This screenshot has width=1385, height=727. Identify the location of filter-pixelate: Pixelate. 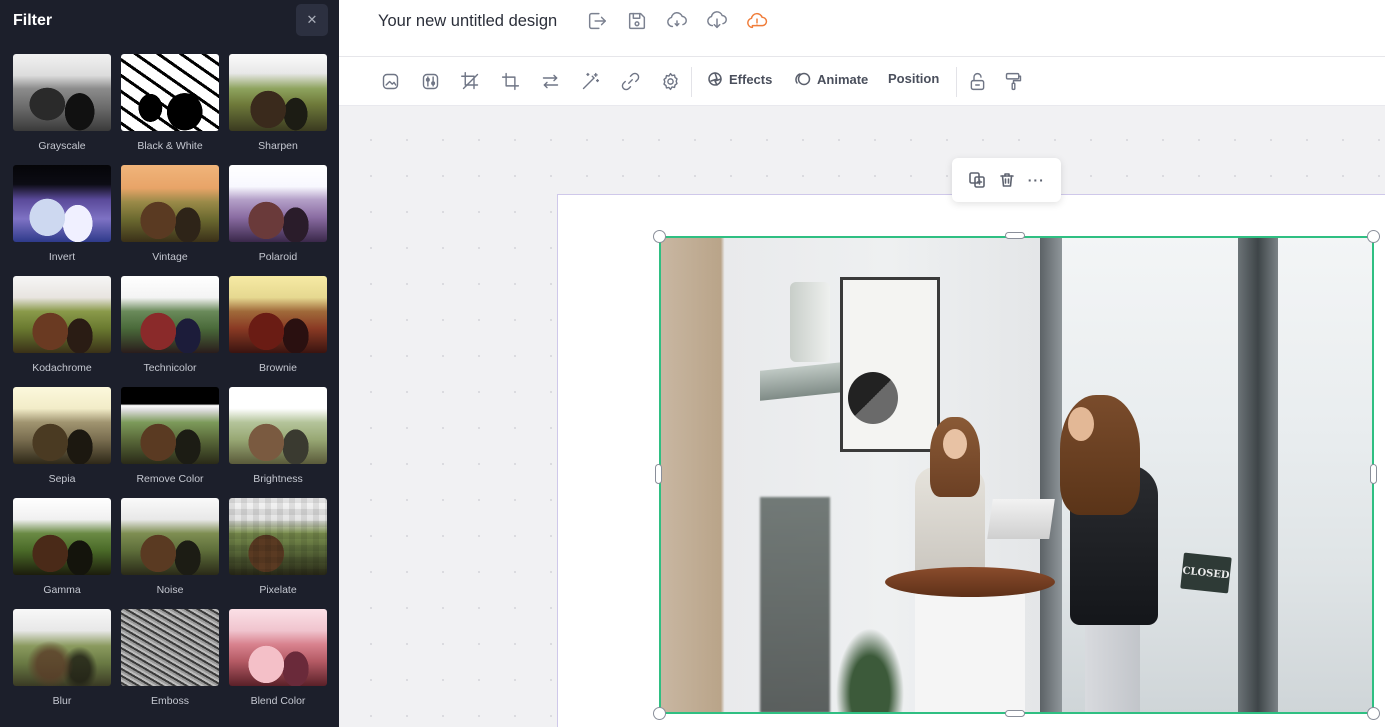
(278, 553).